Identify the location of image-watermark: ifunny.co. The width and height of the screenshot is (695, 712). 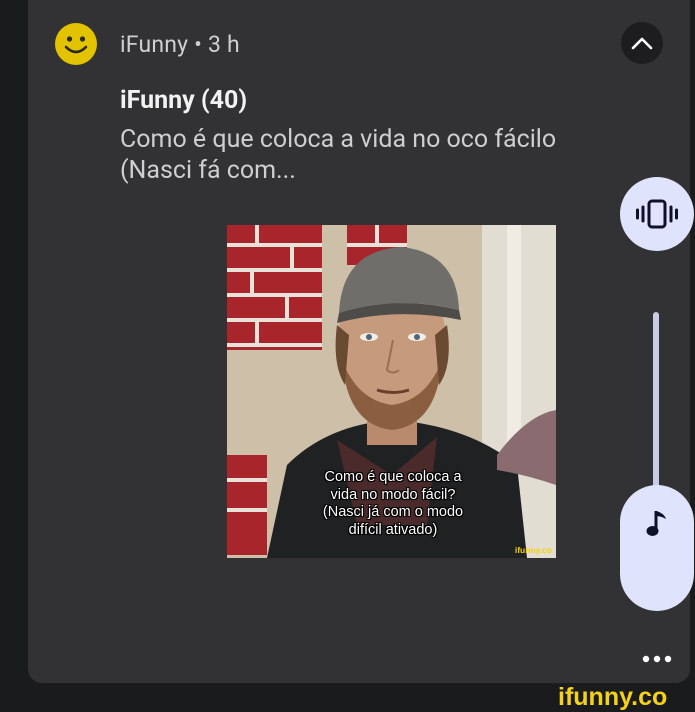
(533, 550).